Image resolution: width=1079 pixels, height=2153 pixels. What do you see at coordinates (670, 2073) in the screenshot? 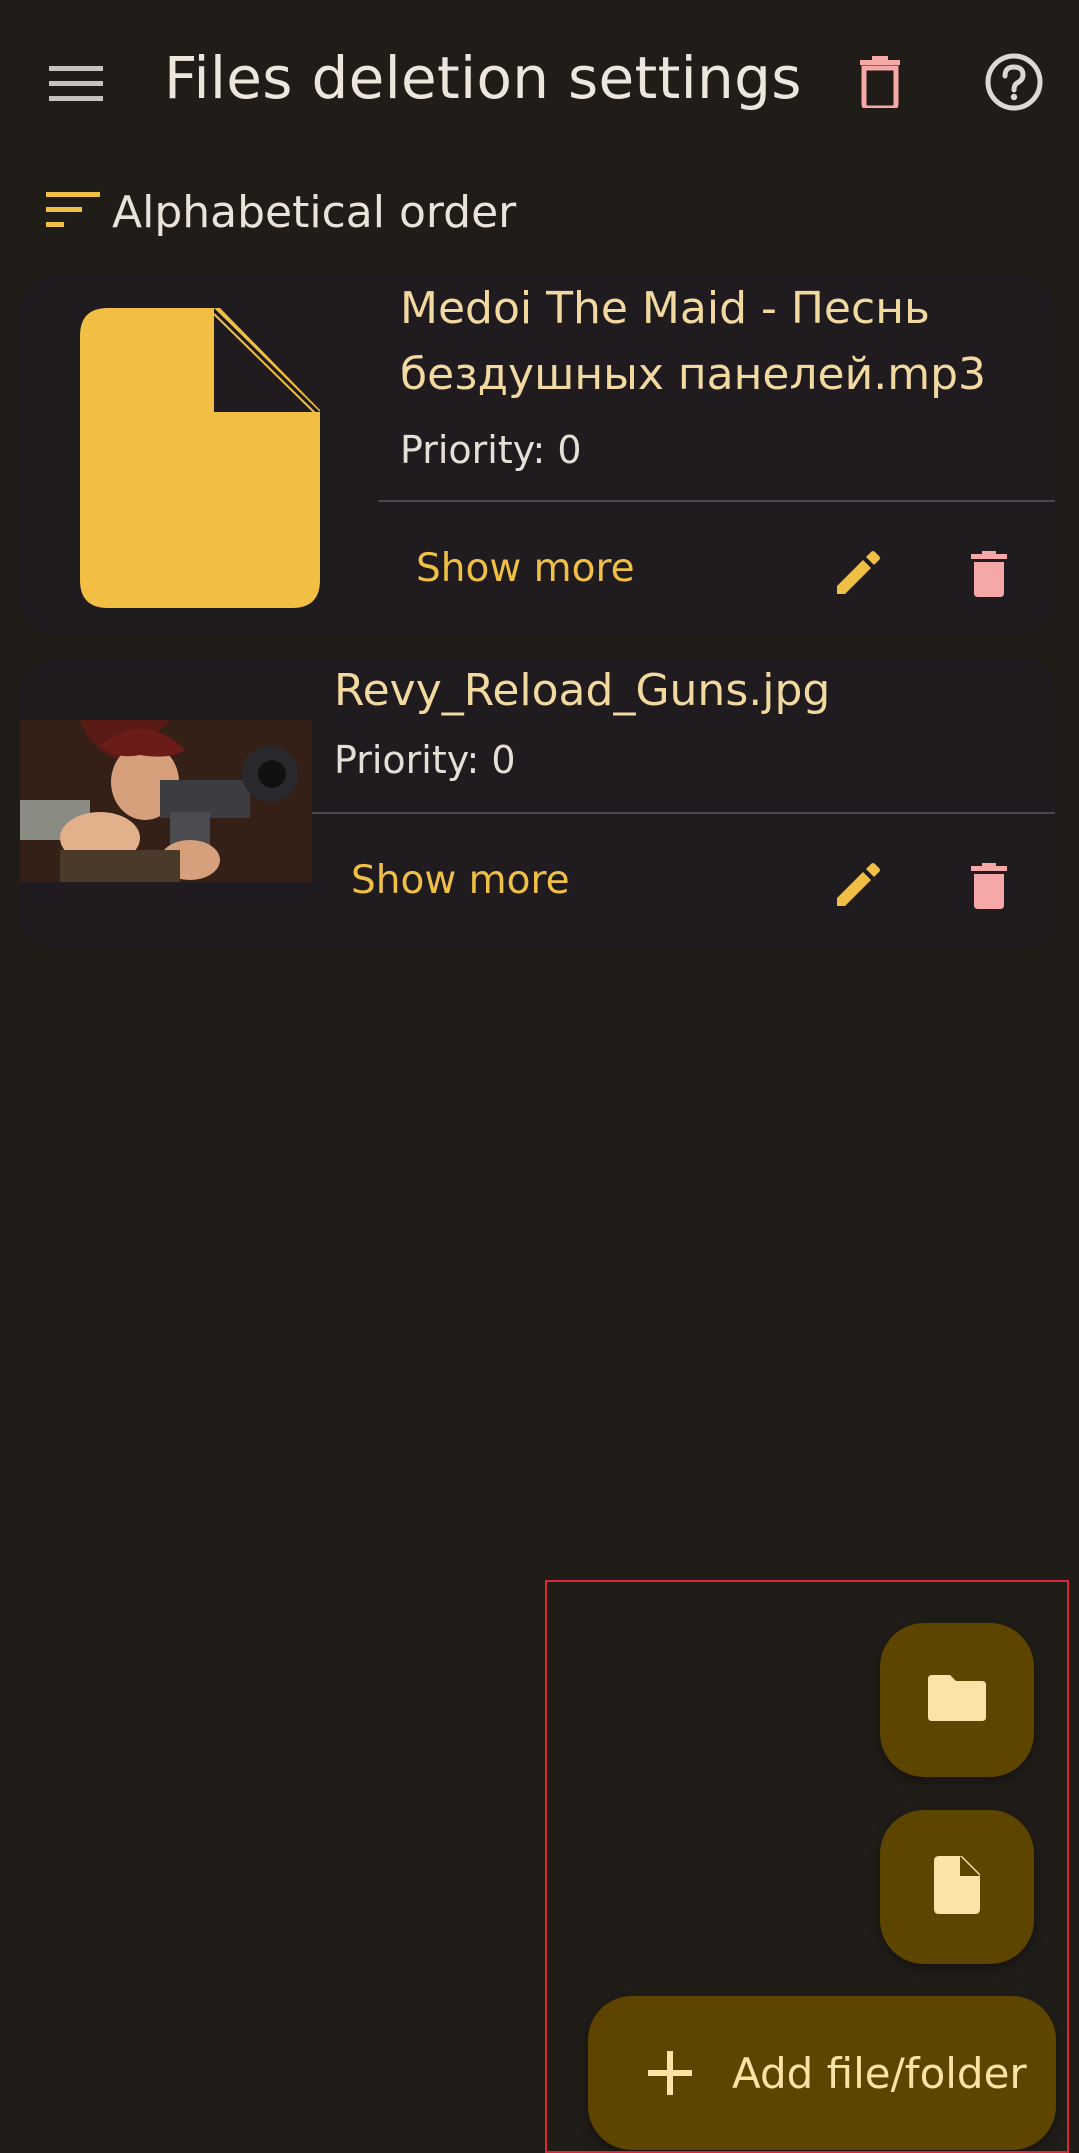
I see `plus-icon` at bounding box center [670, 2073].